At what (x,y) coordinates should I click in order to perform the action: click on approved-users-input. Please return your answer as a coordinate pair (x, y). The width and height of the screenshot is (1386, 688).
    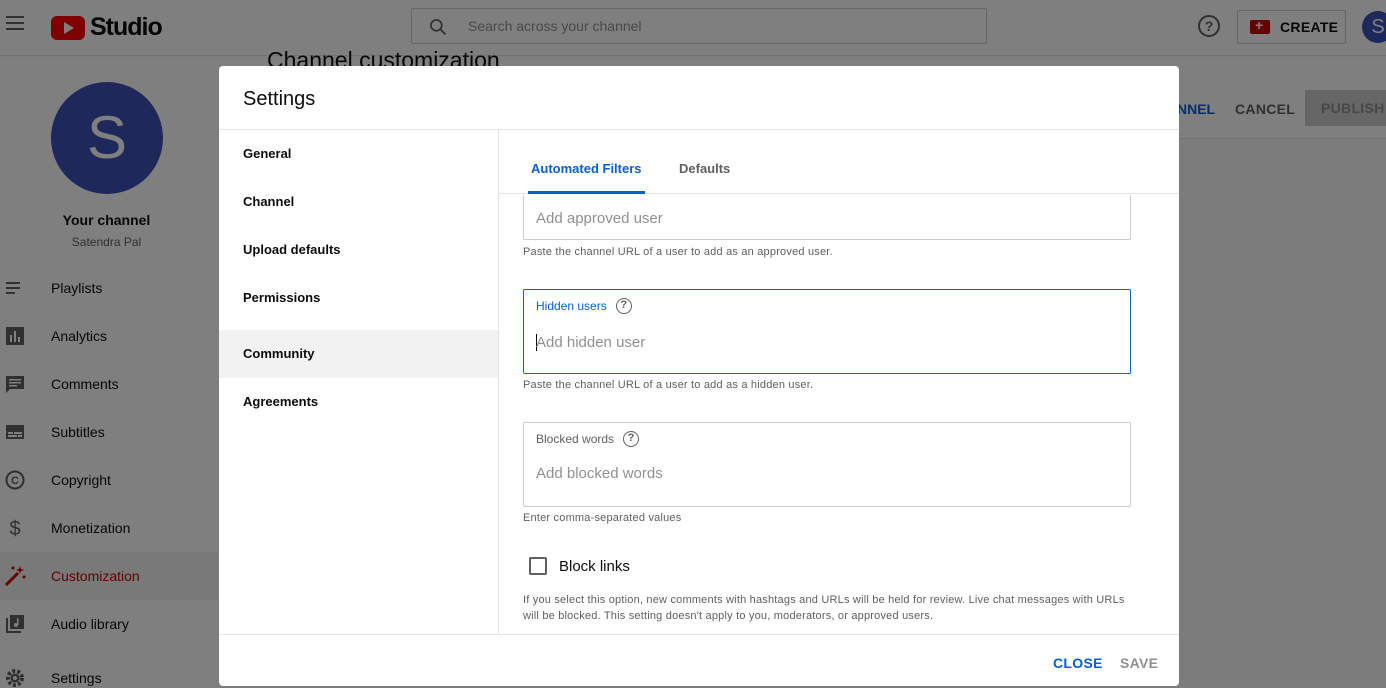
    Looking at the image, I should click on (826, 218).